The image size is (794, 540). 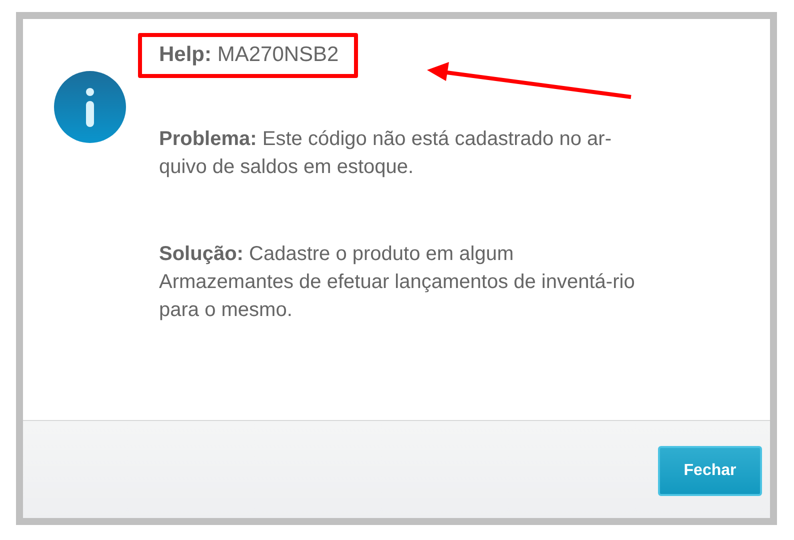 I want to click on message-paragraph: Solução: Cadastre o produto em algum Armazemantes de efetuar lançamentos de inventá-rio para o mesmo., so click(x=397, y=282).